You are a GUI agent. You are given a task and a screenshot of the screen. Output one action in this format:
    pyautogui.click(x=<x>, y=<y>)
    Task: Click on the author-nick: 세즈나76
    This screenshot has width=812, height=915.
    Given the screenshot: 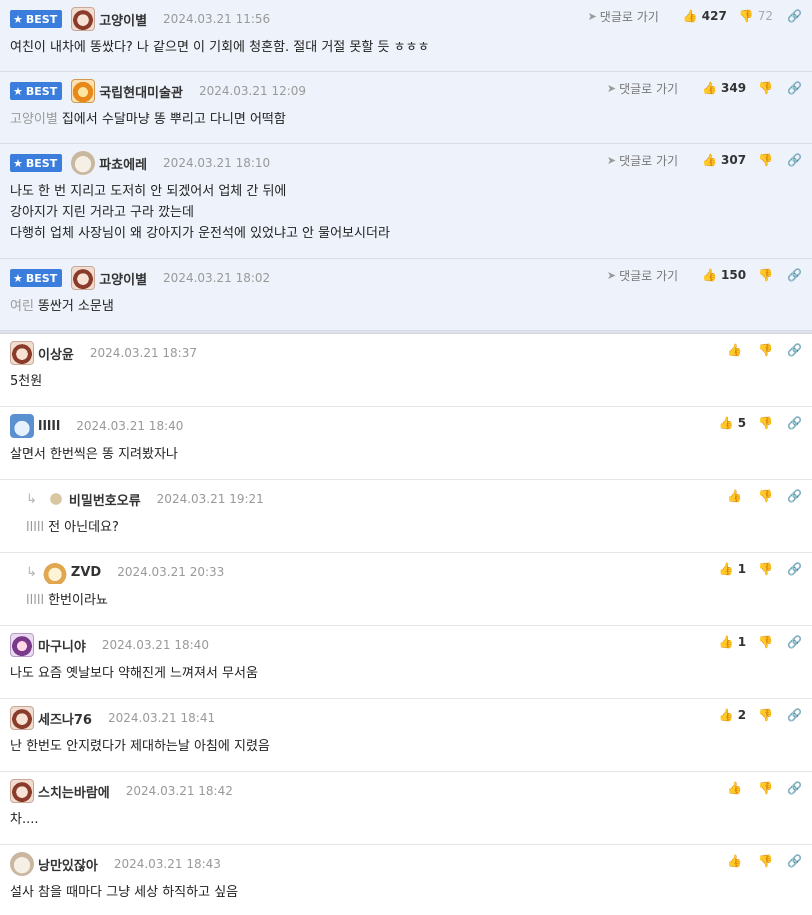 What is the action you would take?
    pyautogui.click(x=65, y=718)
    